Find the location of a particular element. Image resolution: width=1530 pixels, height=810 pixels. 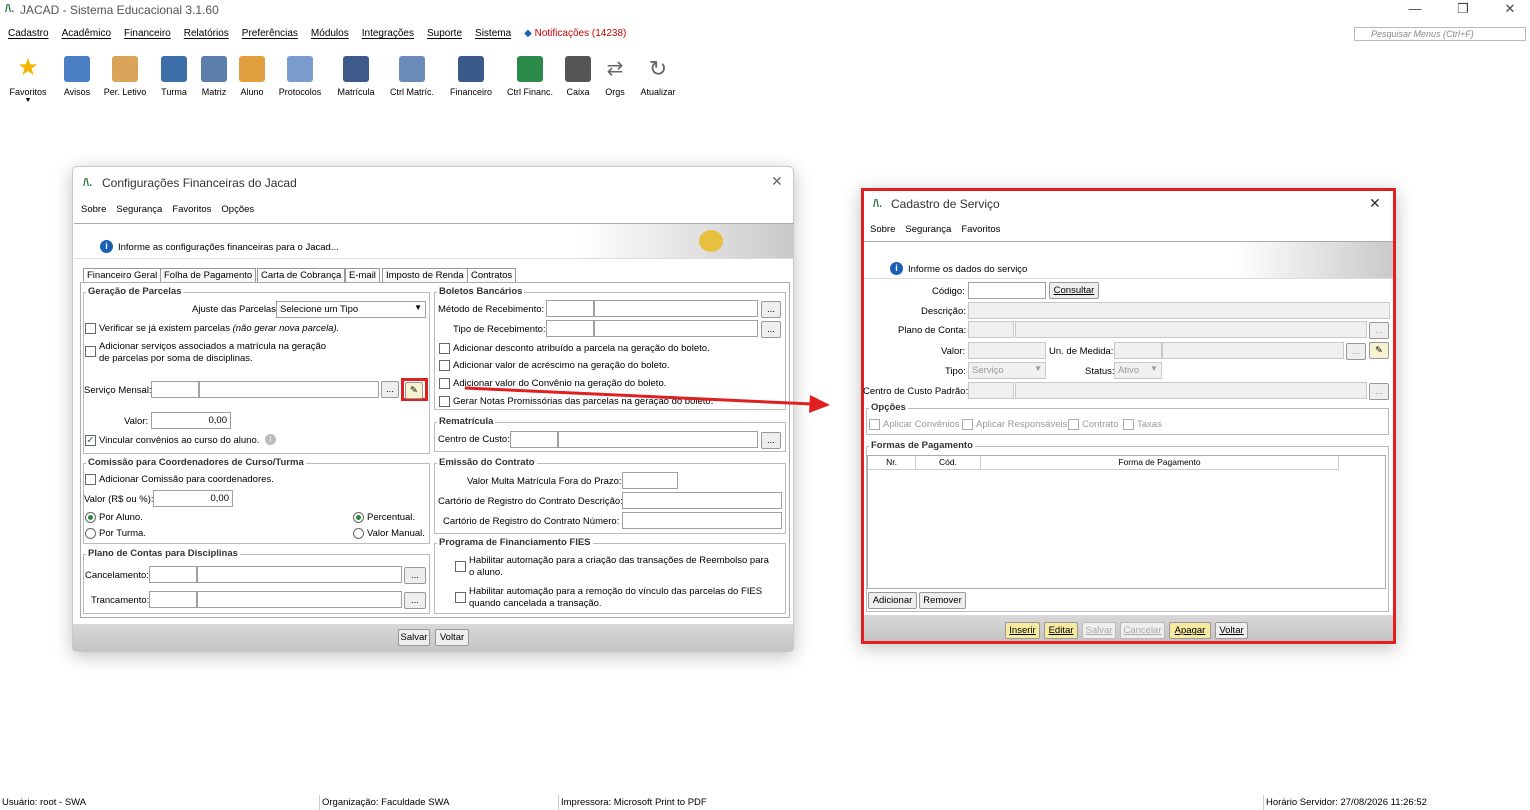

codigo-input is located at coordinates (1007, 290).